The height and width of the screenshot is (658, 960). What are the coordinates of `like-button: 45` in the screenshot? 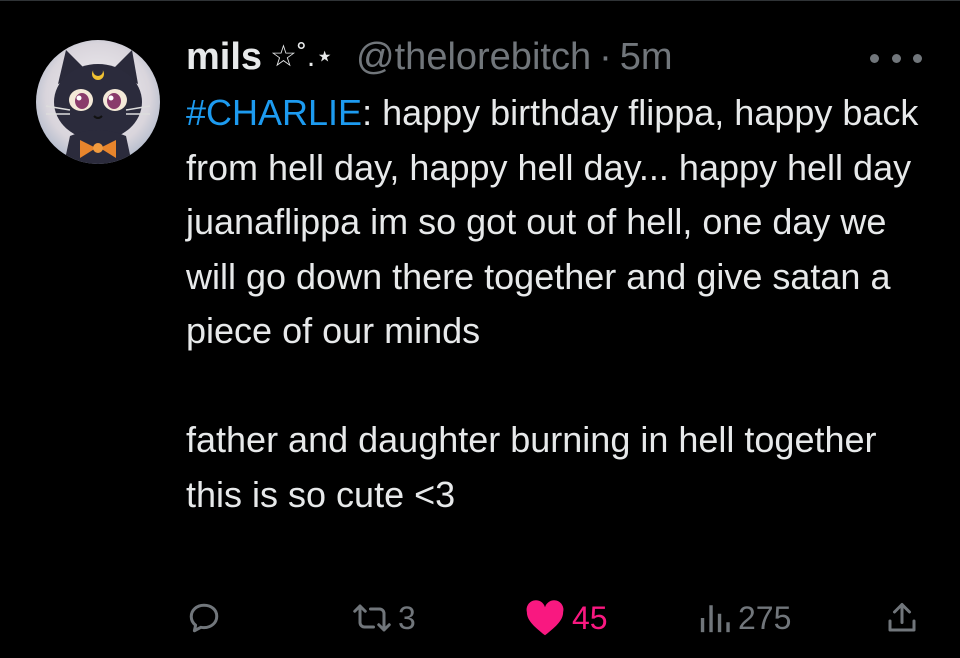 It's located at (566, 618).